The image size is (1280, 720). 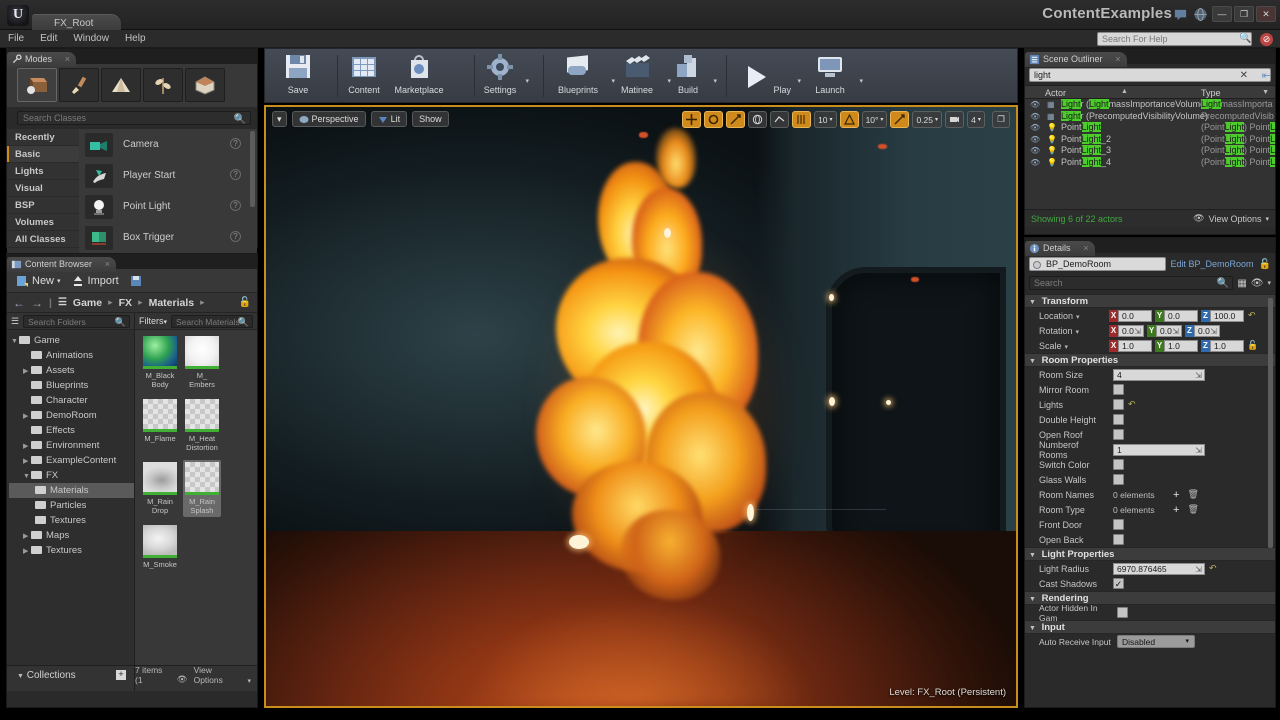 I want to click on location-z-input: 100.0, so click(x=1227, y=315).